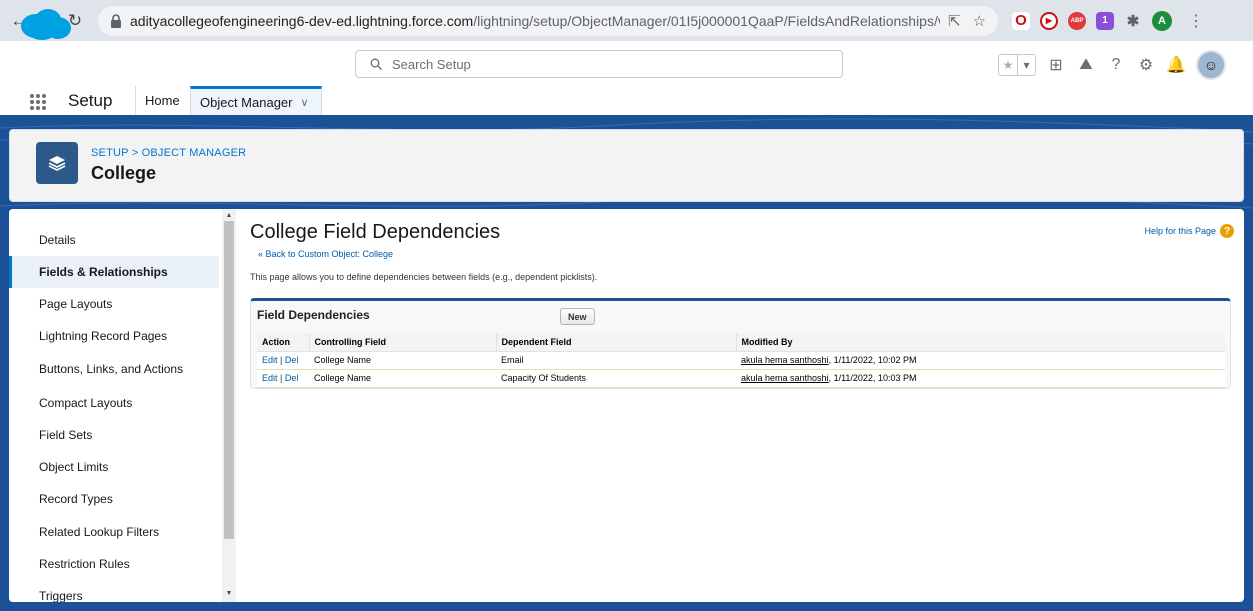  I want to click on favorite-star-icon: ★, so click(1008, 65).